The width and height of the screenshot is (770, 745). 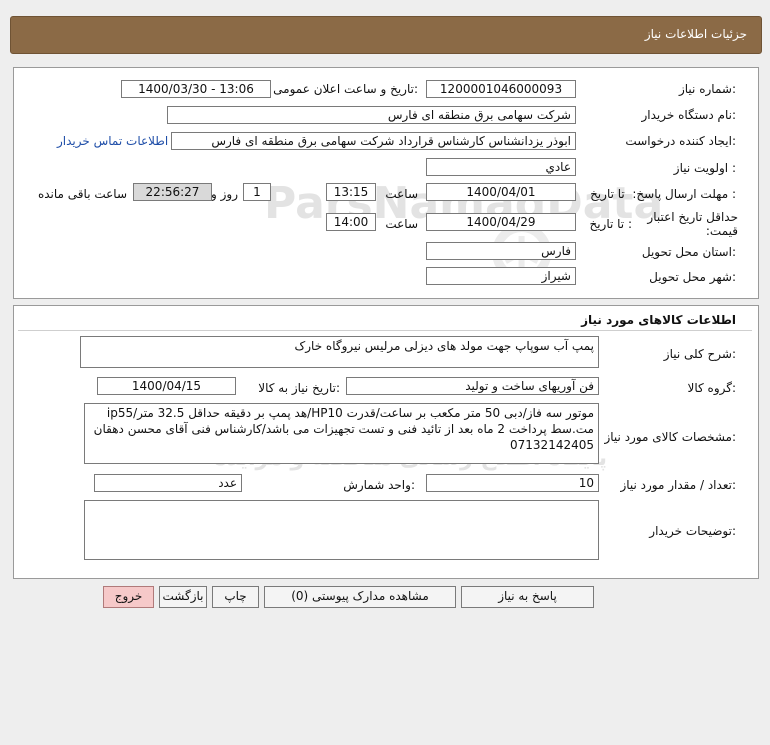 What do you see at coordinates (692, 277) in the screenshot?
I see `city-label: شهر محل تحویل:` at bounding box center [692, 277].